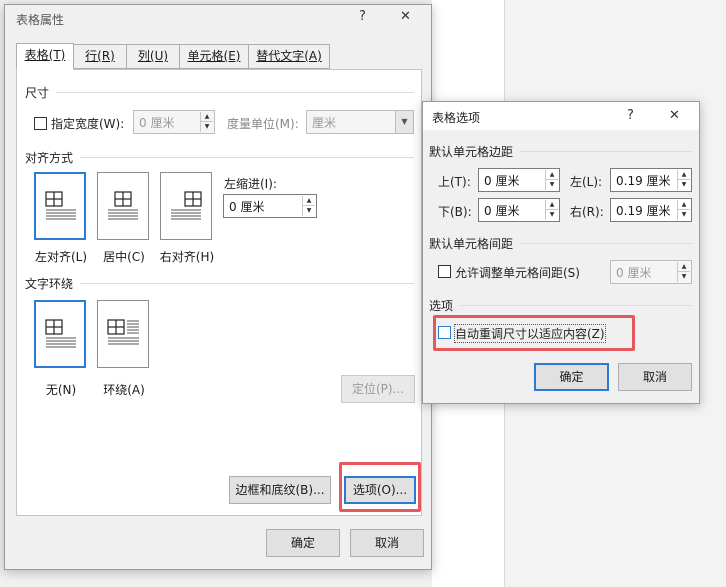 The height and width of the screenshot is (587, 726). I want to click on bottom-margin-value: 0 厘米, so click(502, 211).